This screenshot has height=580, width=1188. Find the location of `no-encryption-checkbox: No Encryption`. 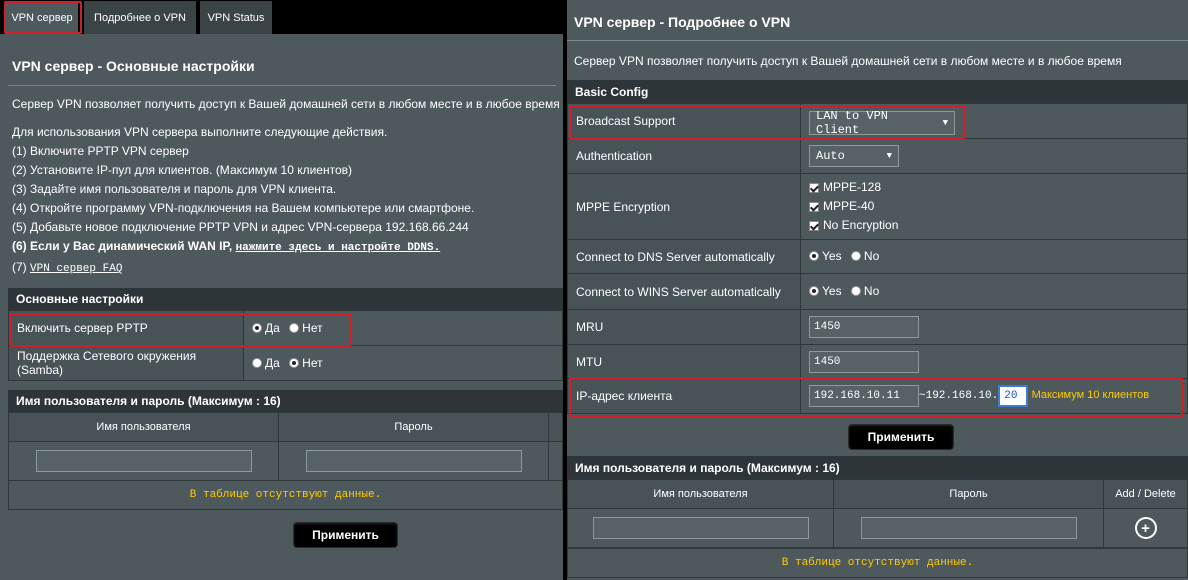

no-encryption-checkbox: No Encryption is located at coordinates (994, 225).